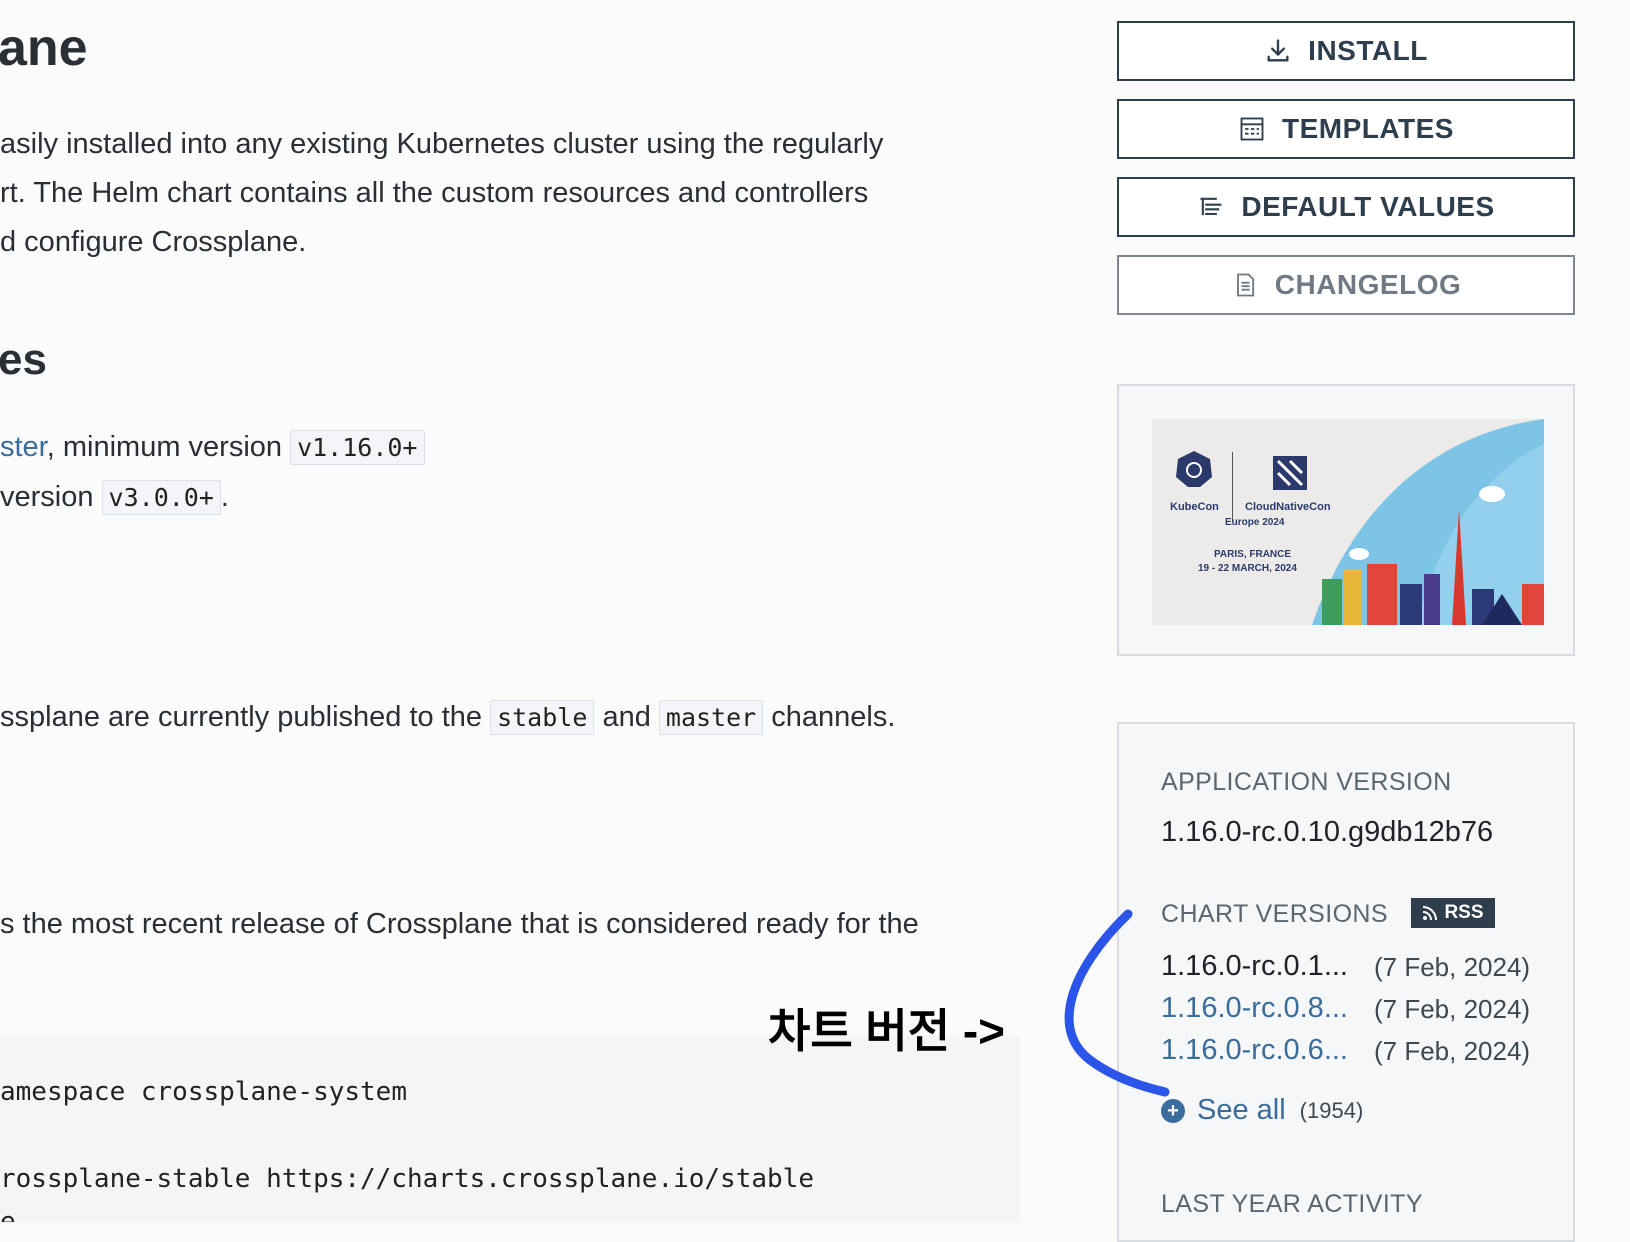 This screenshot has width=1630, height=1242. What do you see at coordinates (1368, 128) in the screenshot?
I see `templates-button-label: TEMPLATES` at bounding box center [1368, 128].